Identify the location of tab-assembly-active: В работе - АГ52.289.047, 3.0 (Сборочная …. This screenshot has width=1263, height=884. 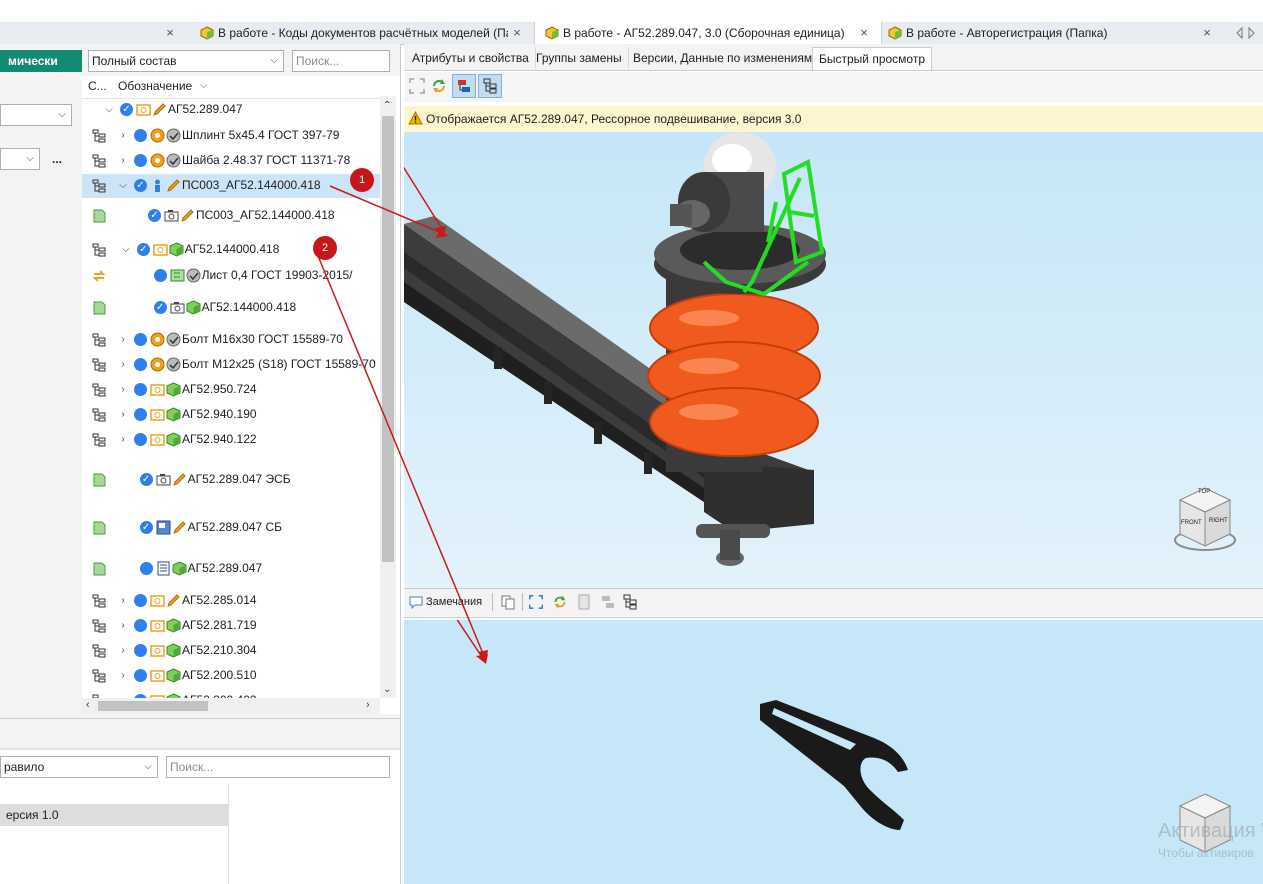
(708, 33).